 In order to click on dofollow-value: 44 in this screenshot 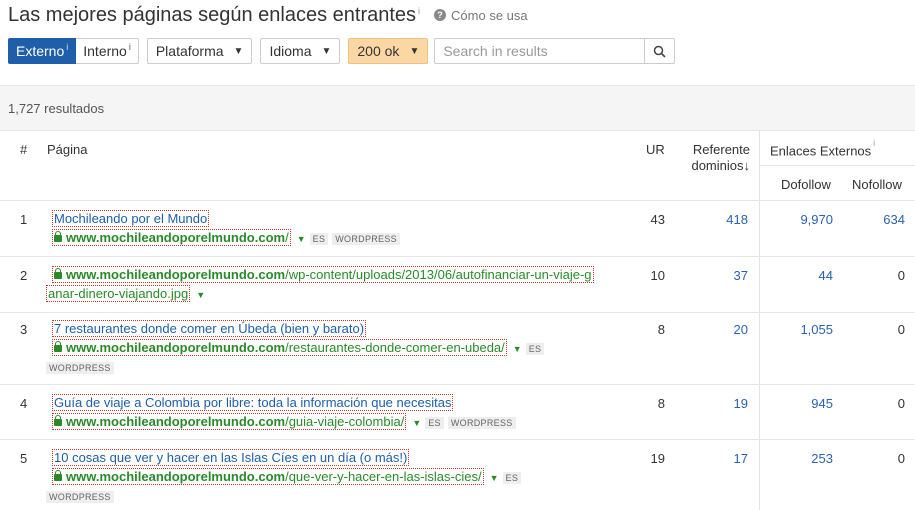, I will do `click(801, 275)`.